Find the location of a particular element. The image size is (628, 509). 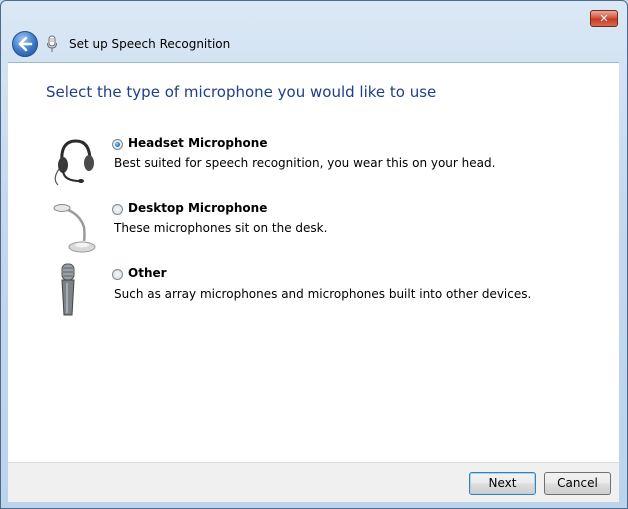

back-arrow-icon is located at coordinates (25, 44).